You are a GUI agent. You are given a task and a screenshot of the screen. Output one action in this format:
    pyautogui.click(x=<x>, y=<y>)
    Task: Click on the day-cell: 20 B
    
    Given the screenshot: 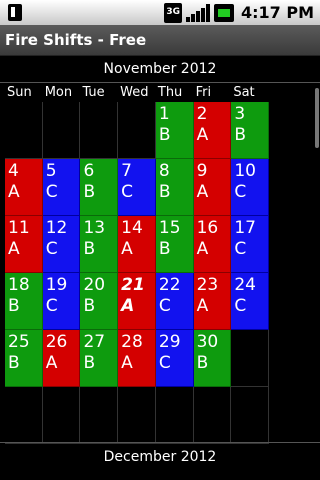 What is the action you would take?
    pyautogui.click(x=99, y=301)
    